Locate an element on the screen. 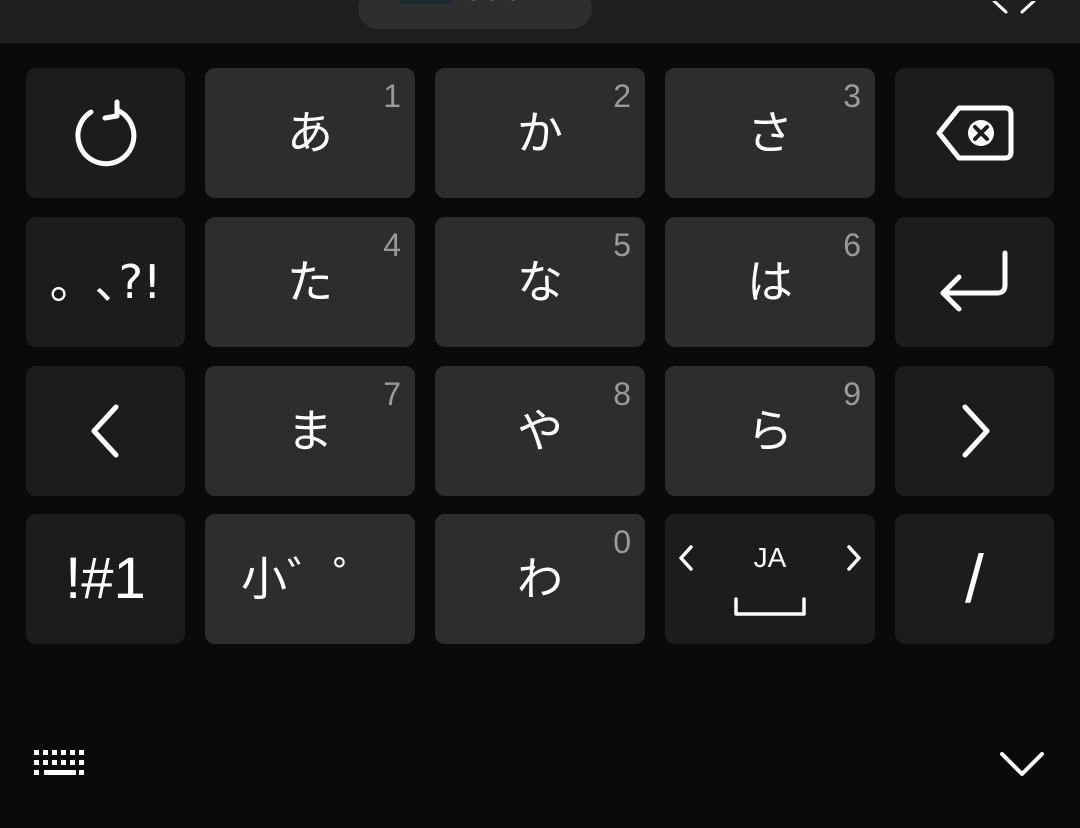 This screenshot has width=1080, height=828. slash-key: / is located at coordinates (974, 579).